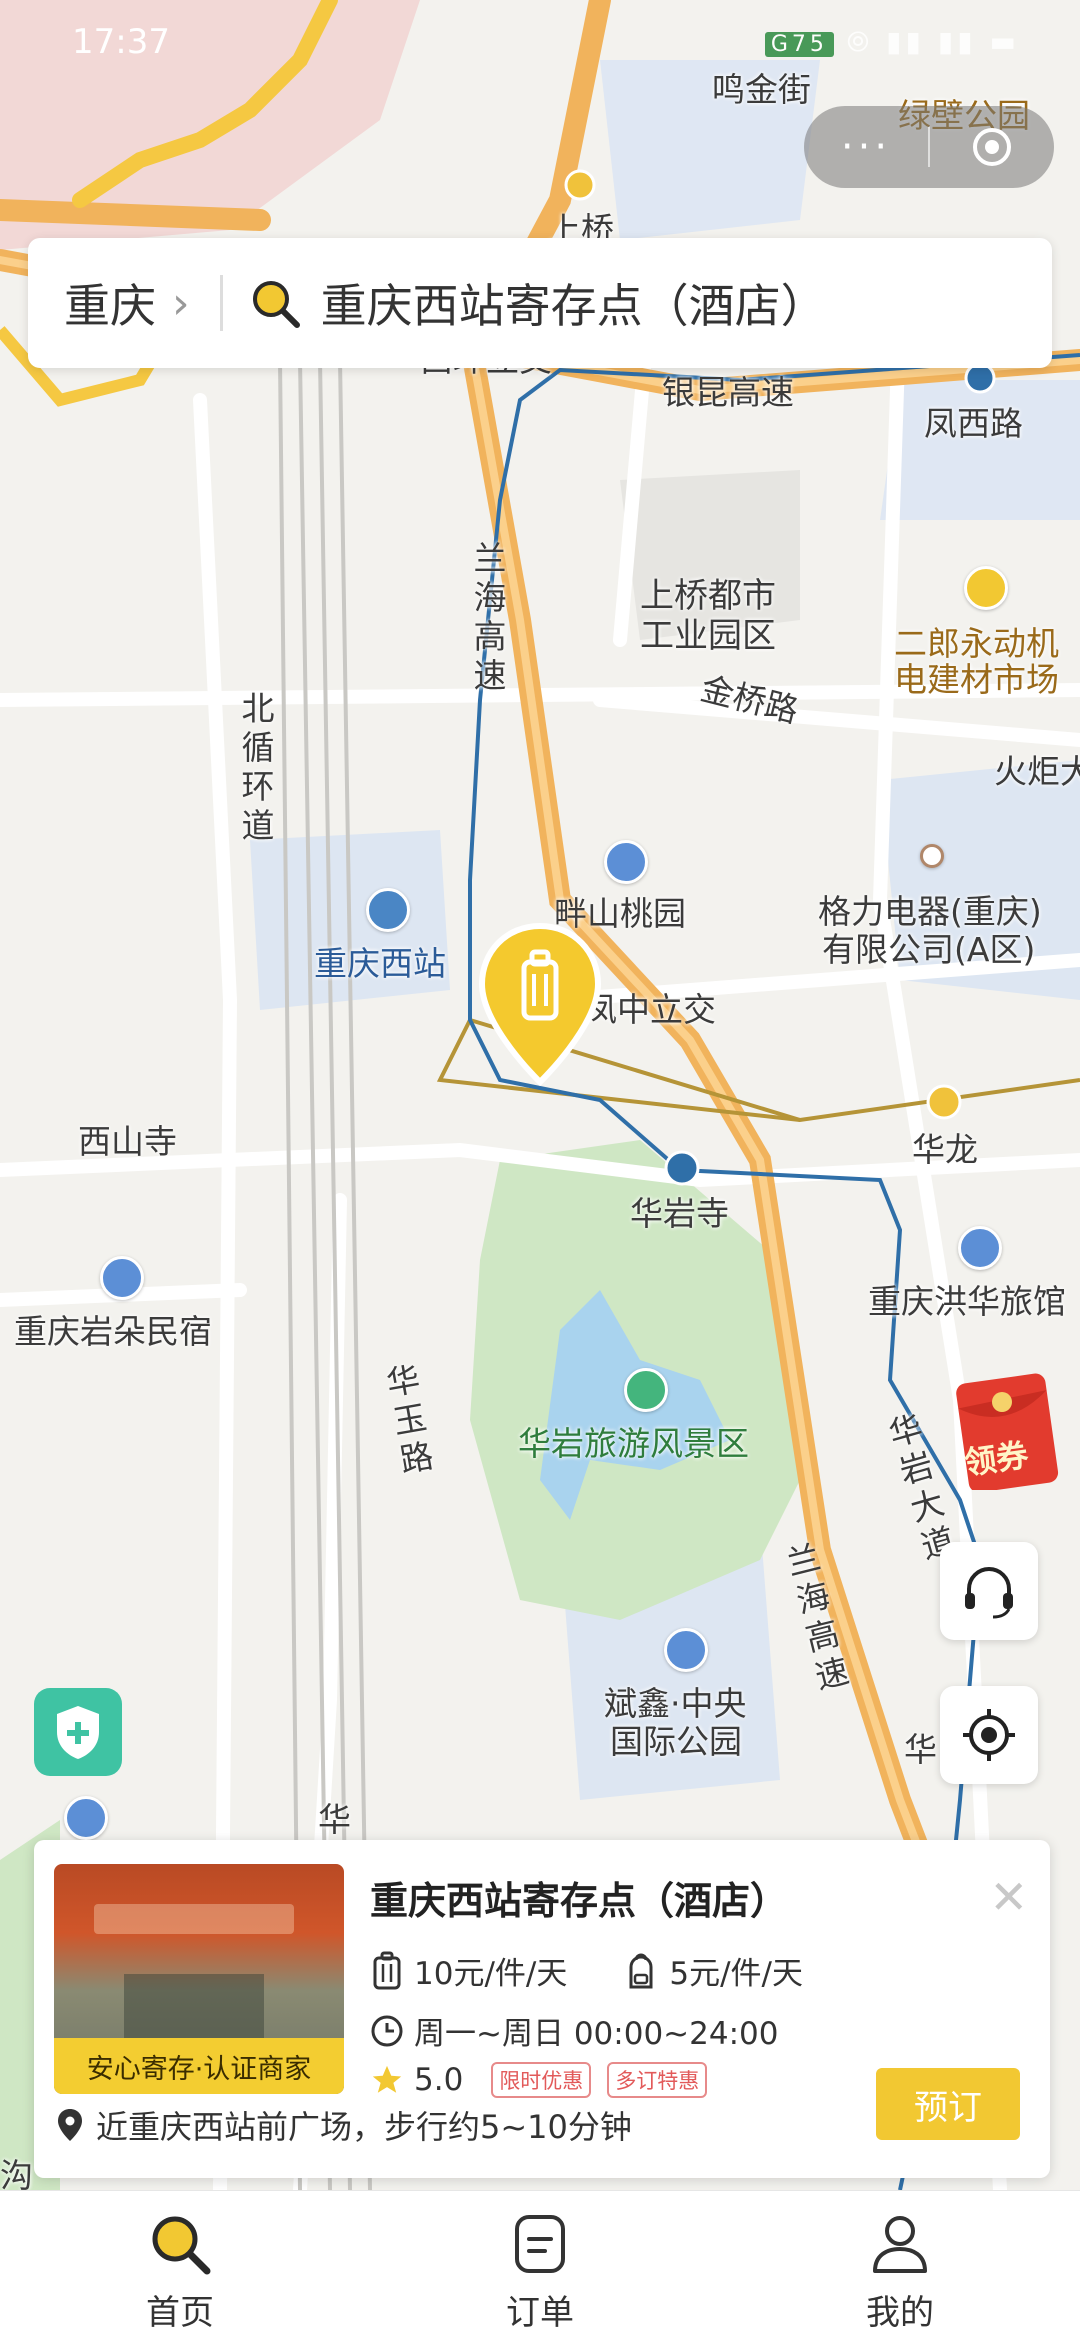 Image resolution: width=1080 pixels, height=2341 pixels. I want to click on coupon-red-packet: 领券, so click(1007, 1432).